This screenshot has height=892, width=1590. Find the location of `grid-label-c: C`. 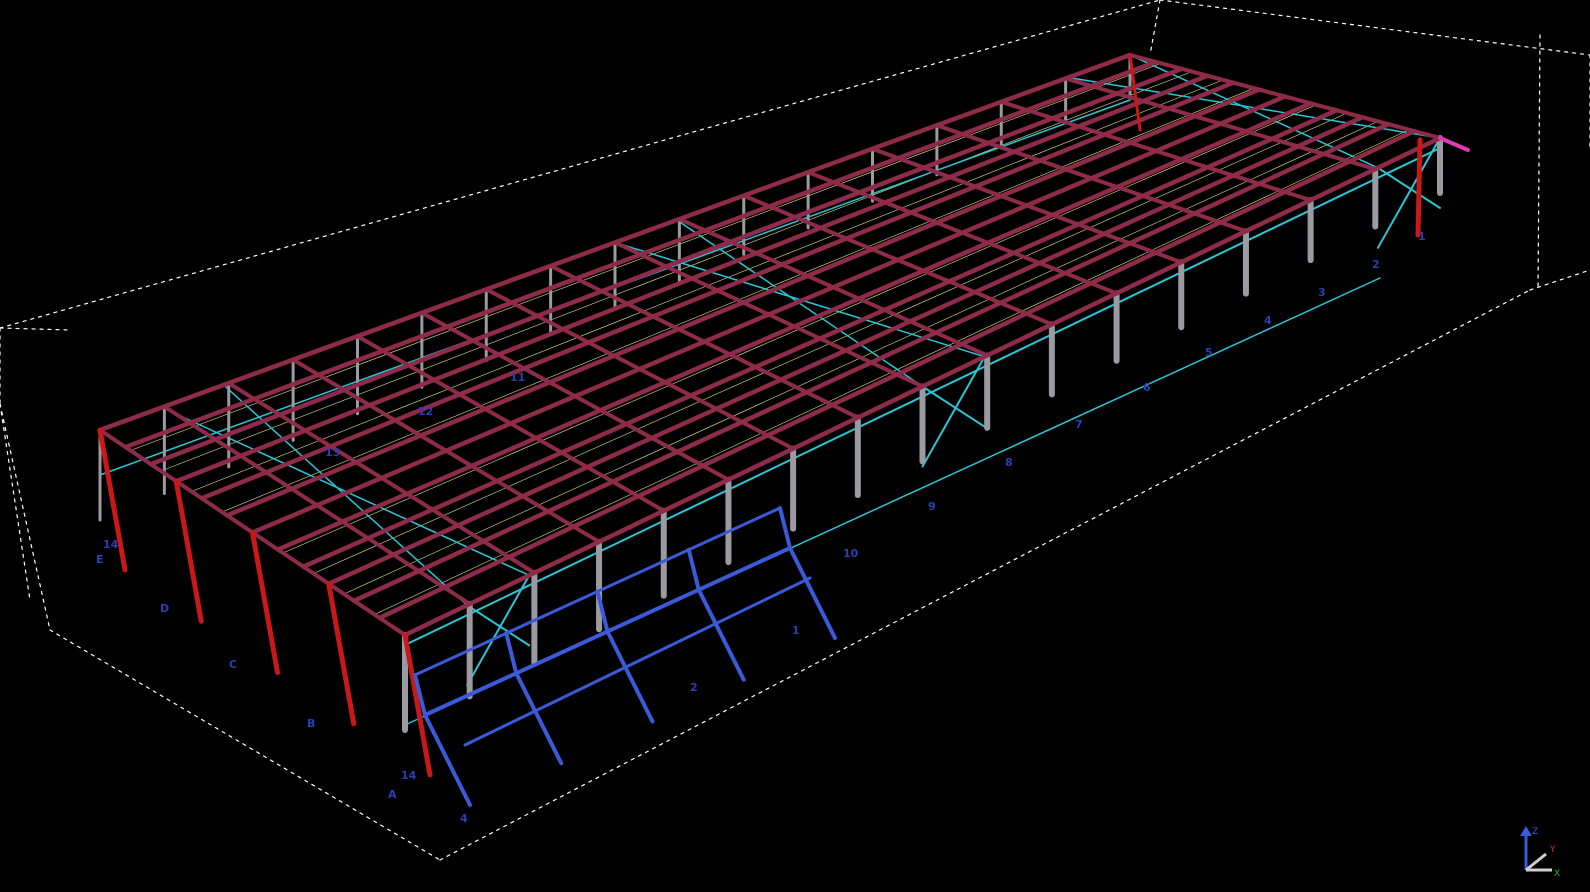

grid-label-c: C is located at coordinates (233, 664).